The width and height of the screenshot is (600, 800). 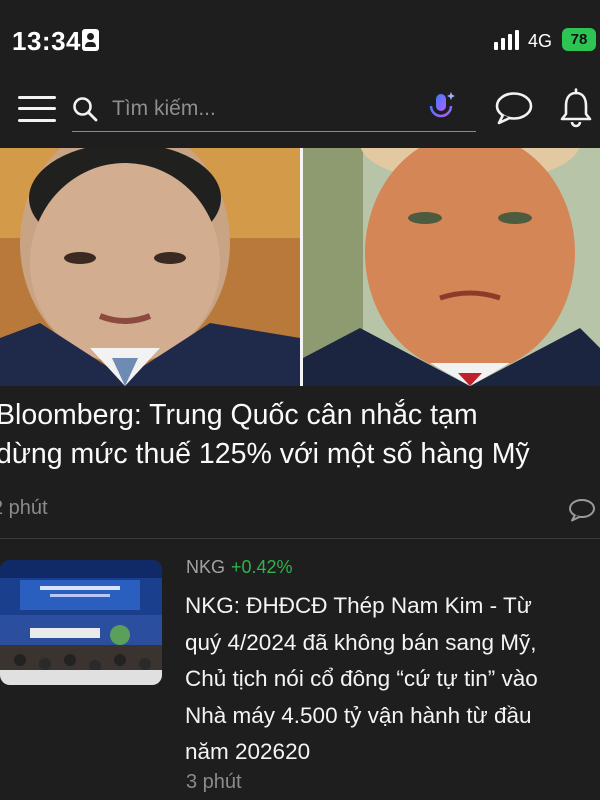 I want to click on bell-icon, so click(x=576, y=108).